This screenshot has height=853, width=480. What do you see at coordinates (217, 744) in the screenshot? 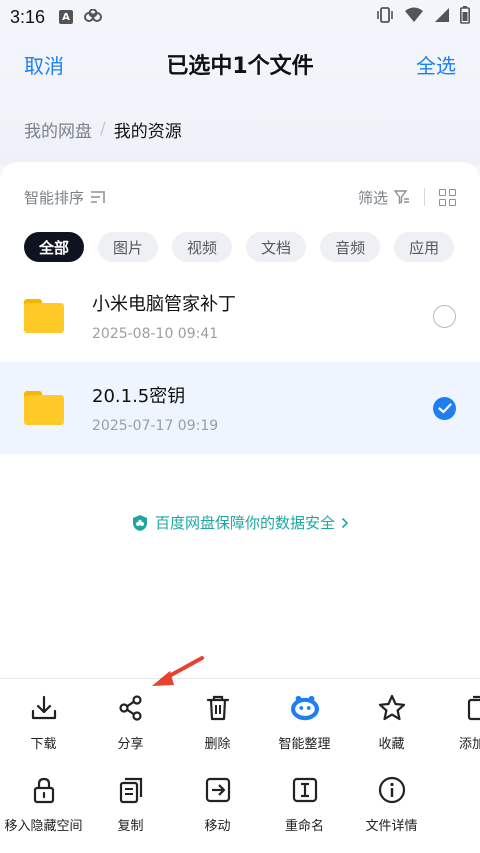
I see `action-label: 删除` at bounding box center [217, 744].